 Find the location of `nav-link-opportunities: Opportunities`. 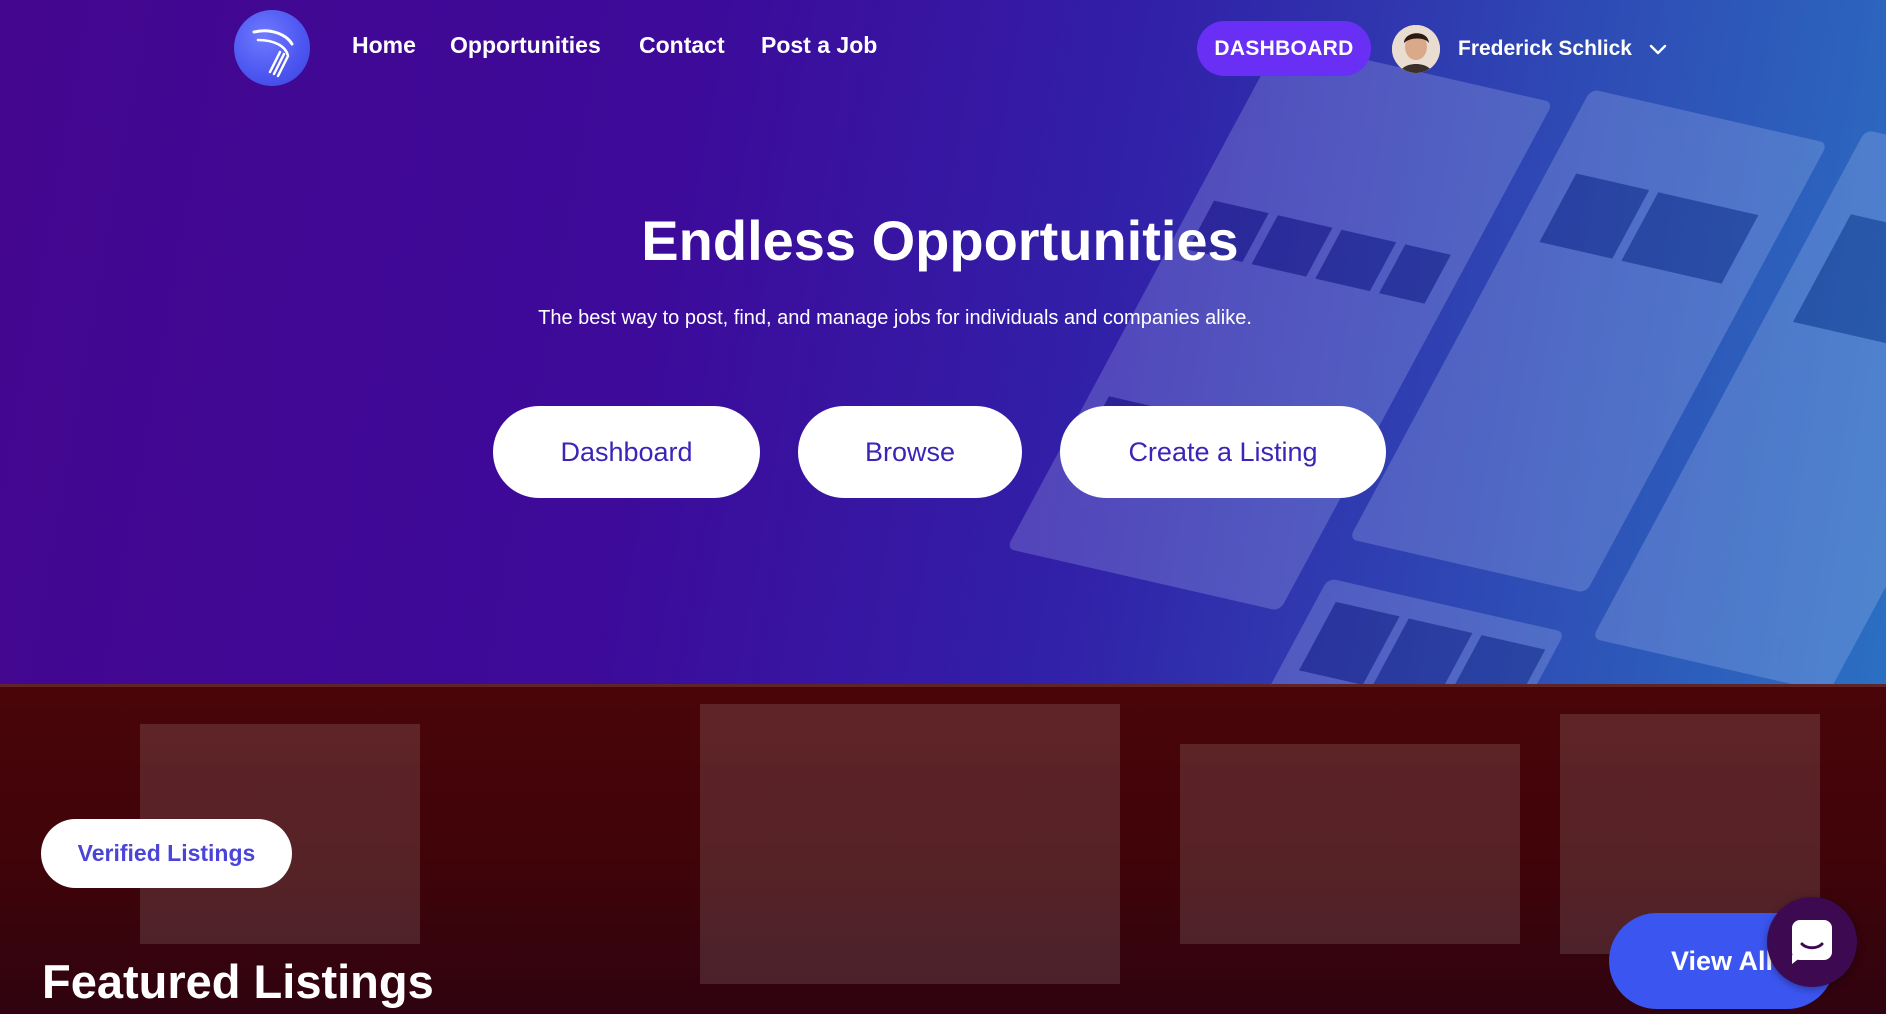

nav-link-opportunities: Opportunities is located at coordinates (525, 45).